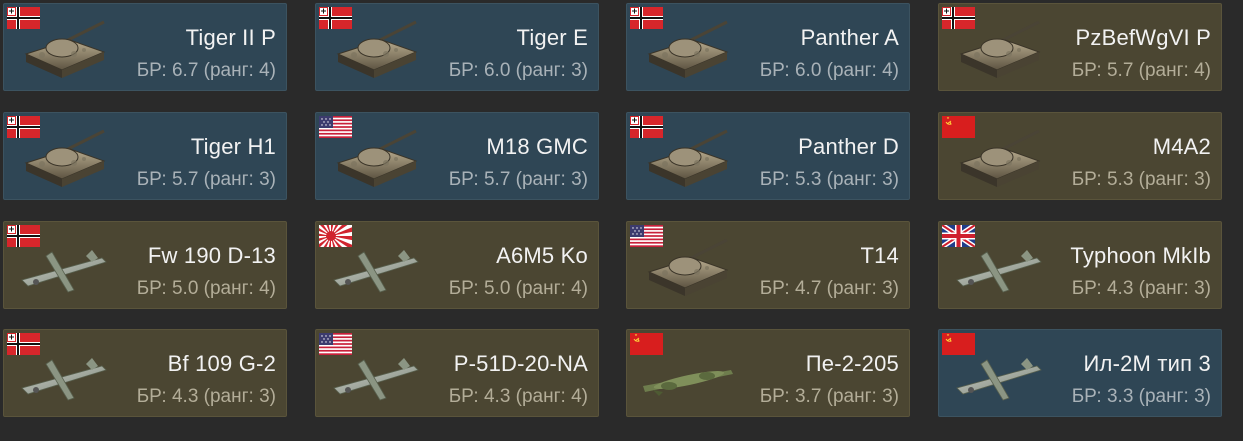 This screenshot has width=1243, height=441. Describe the element at coordinates (221, 363) in the screenshot. I see `vehicle-name: Bf 109 G-2` at that location.